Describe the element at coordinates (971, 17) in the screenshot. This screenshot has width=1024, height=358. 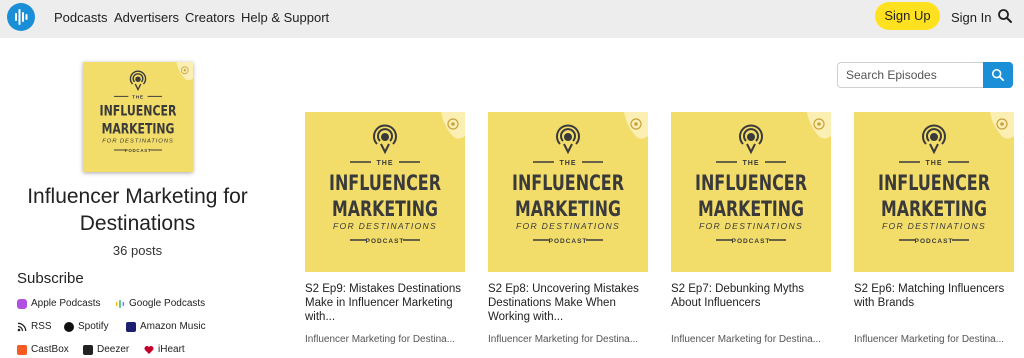
I see `sign-in-link: Sign In` at that location.